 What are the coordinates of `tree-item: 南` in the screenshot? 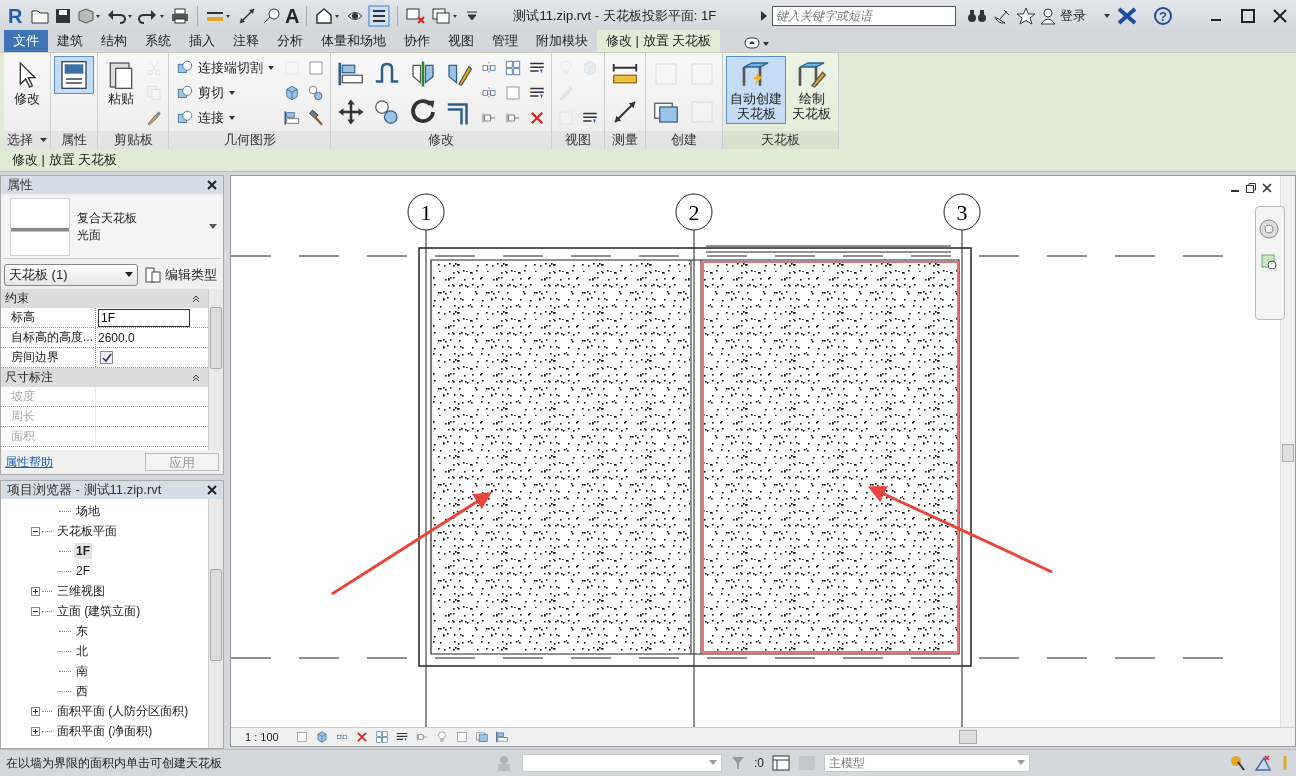 It's located at (82, 671).